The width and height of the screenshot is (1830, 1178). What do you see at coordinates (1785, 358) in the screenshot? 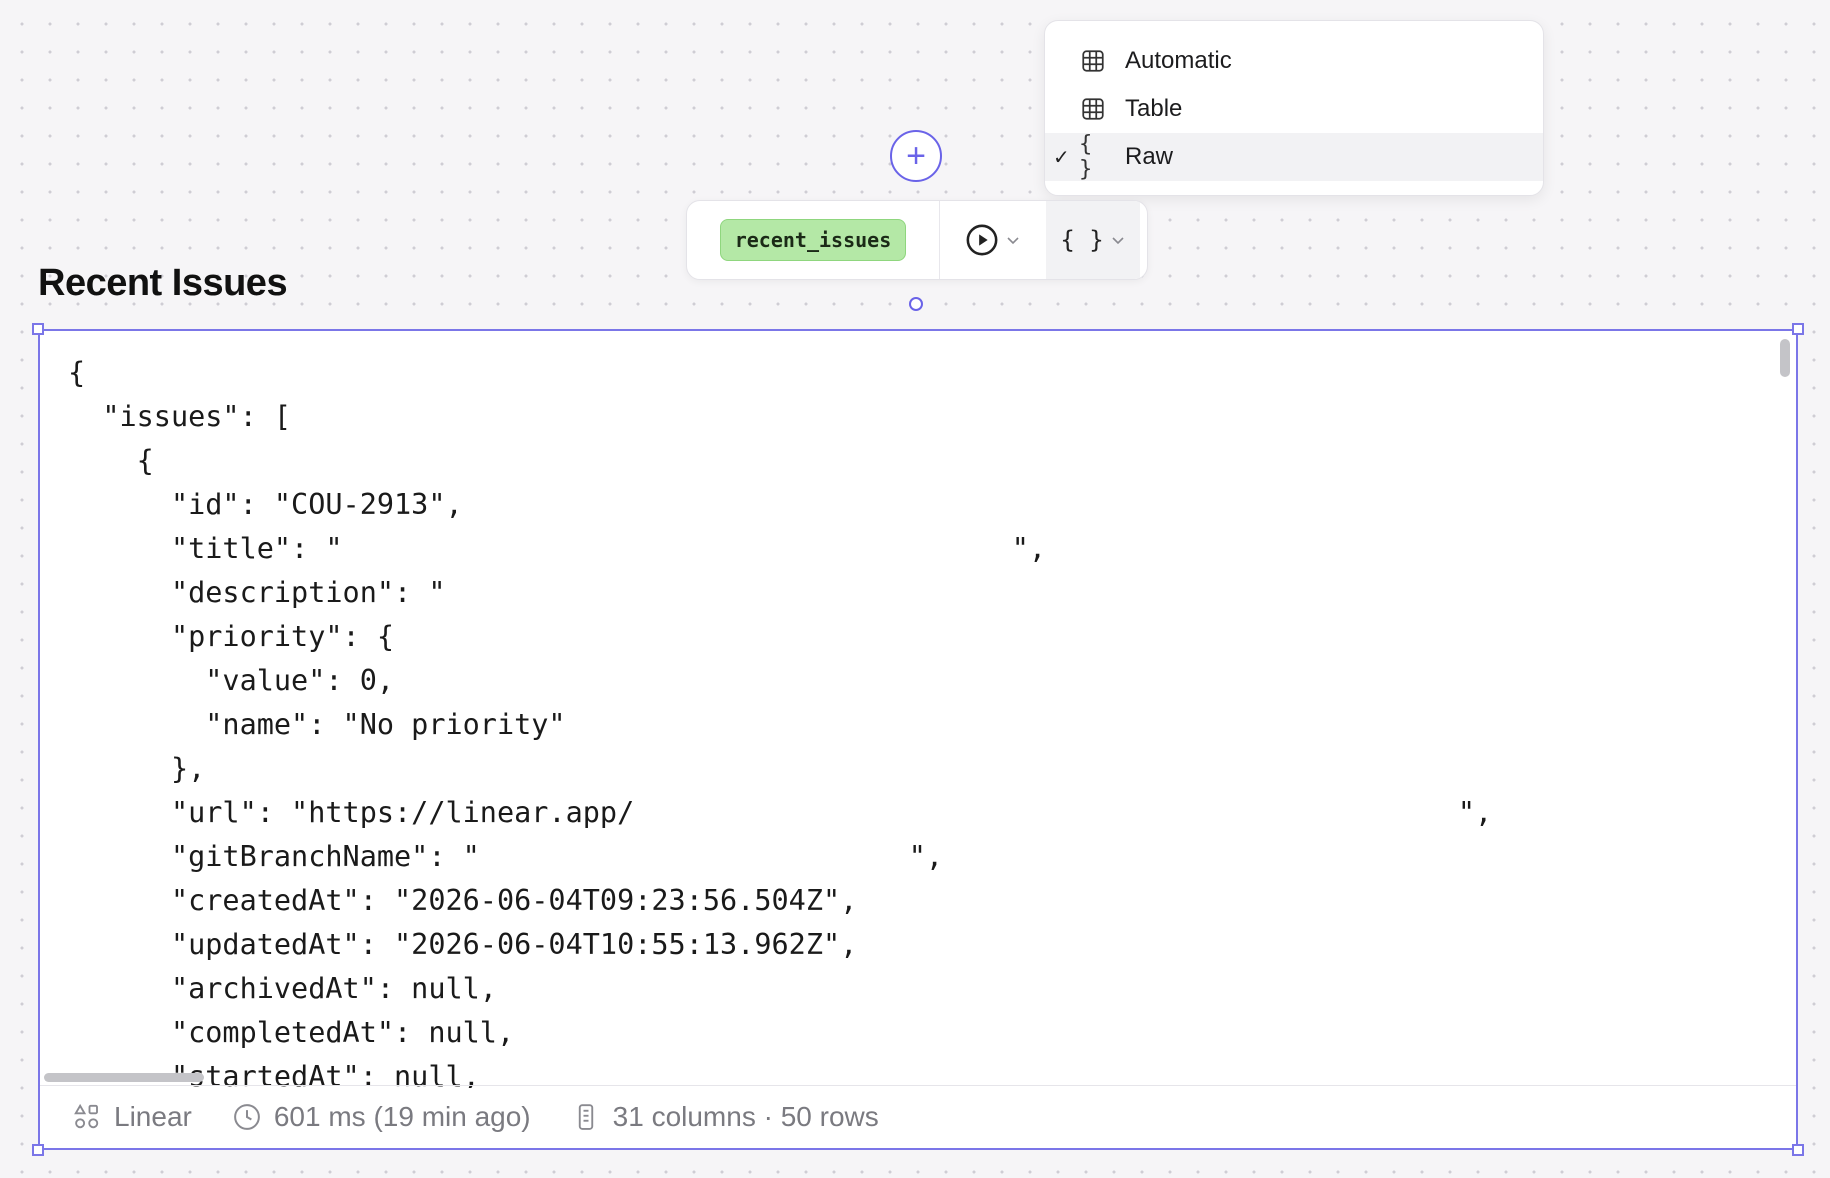
I see `vertical-scrollbar` at bounding box center [1785, 358].